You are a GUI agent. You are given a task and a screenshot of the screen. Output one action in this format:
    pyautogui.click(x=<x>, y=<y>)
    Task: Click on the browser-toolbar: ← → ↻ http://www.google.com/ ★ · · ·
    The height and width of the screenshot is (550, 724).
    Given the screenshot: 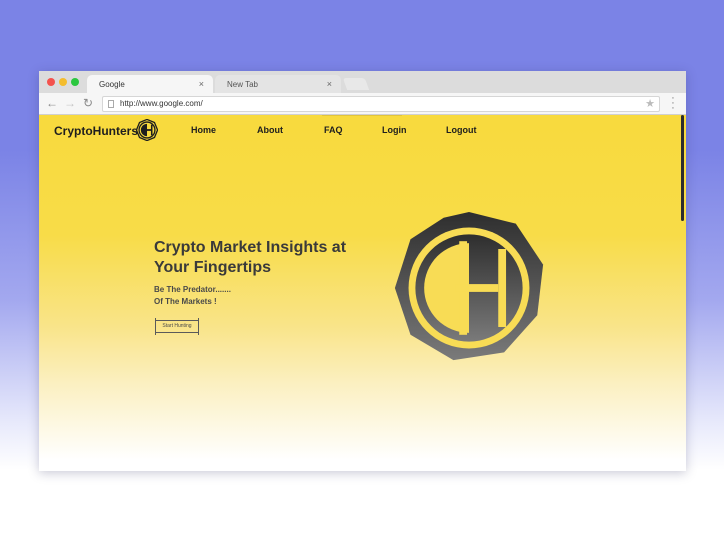 What is the action you would take?
    pyautogui.click(x=362, y=104)
    